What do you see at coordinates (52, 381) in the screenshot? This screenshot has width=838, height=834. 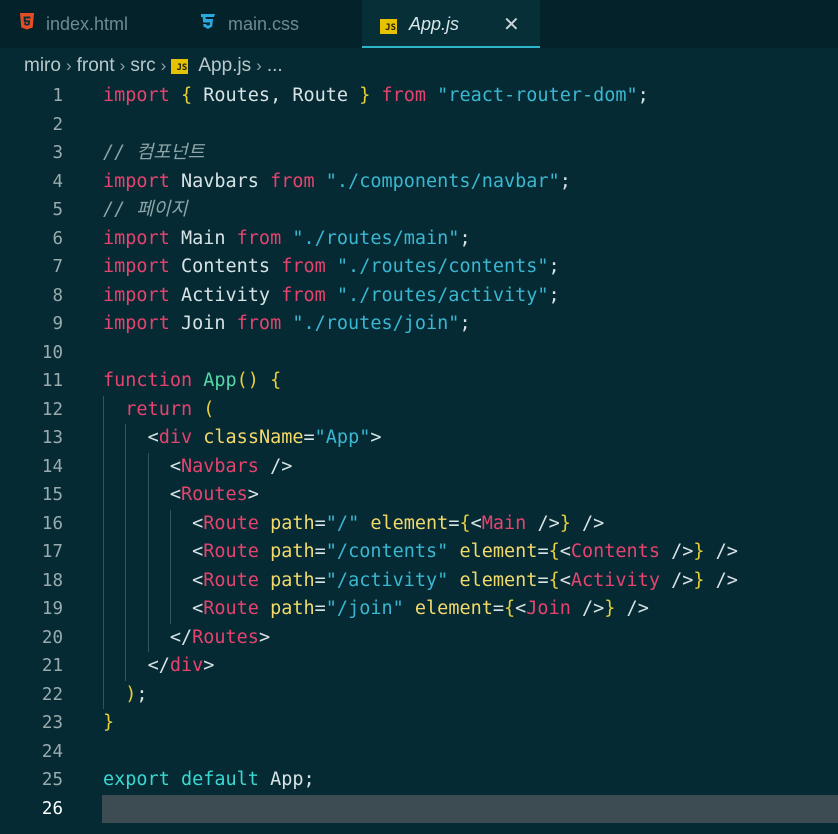 I see `line-number: 11` at bounding box center [52, 381].